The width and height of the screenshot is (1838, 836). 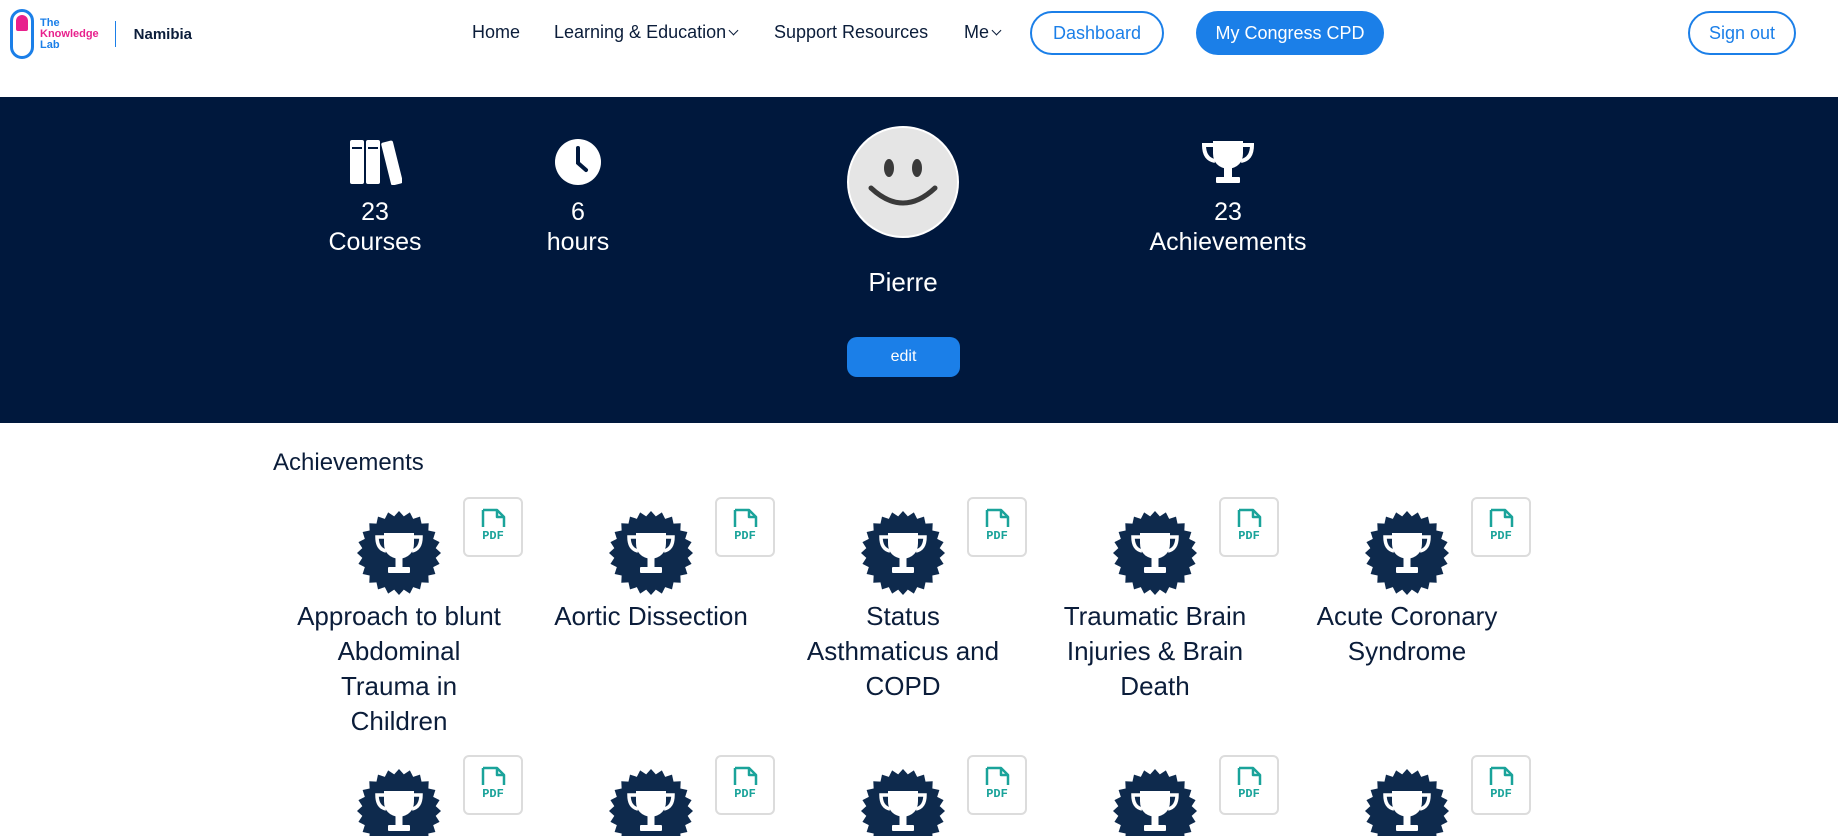 I want to click on user-name: Pierre, so click(x=903, y=282).